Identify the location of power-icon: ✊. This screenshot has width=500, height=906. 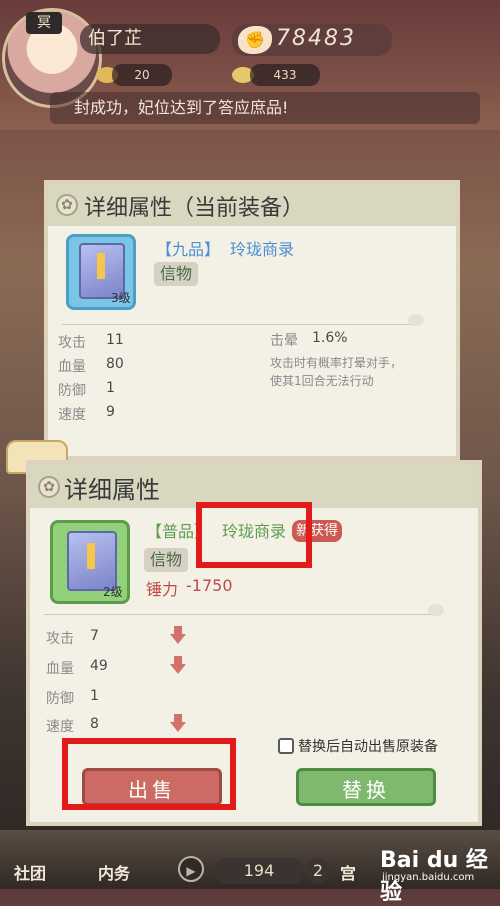
(255, 40).